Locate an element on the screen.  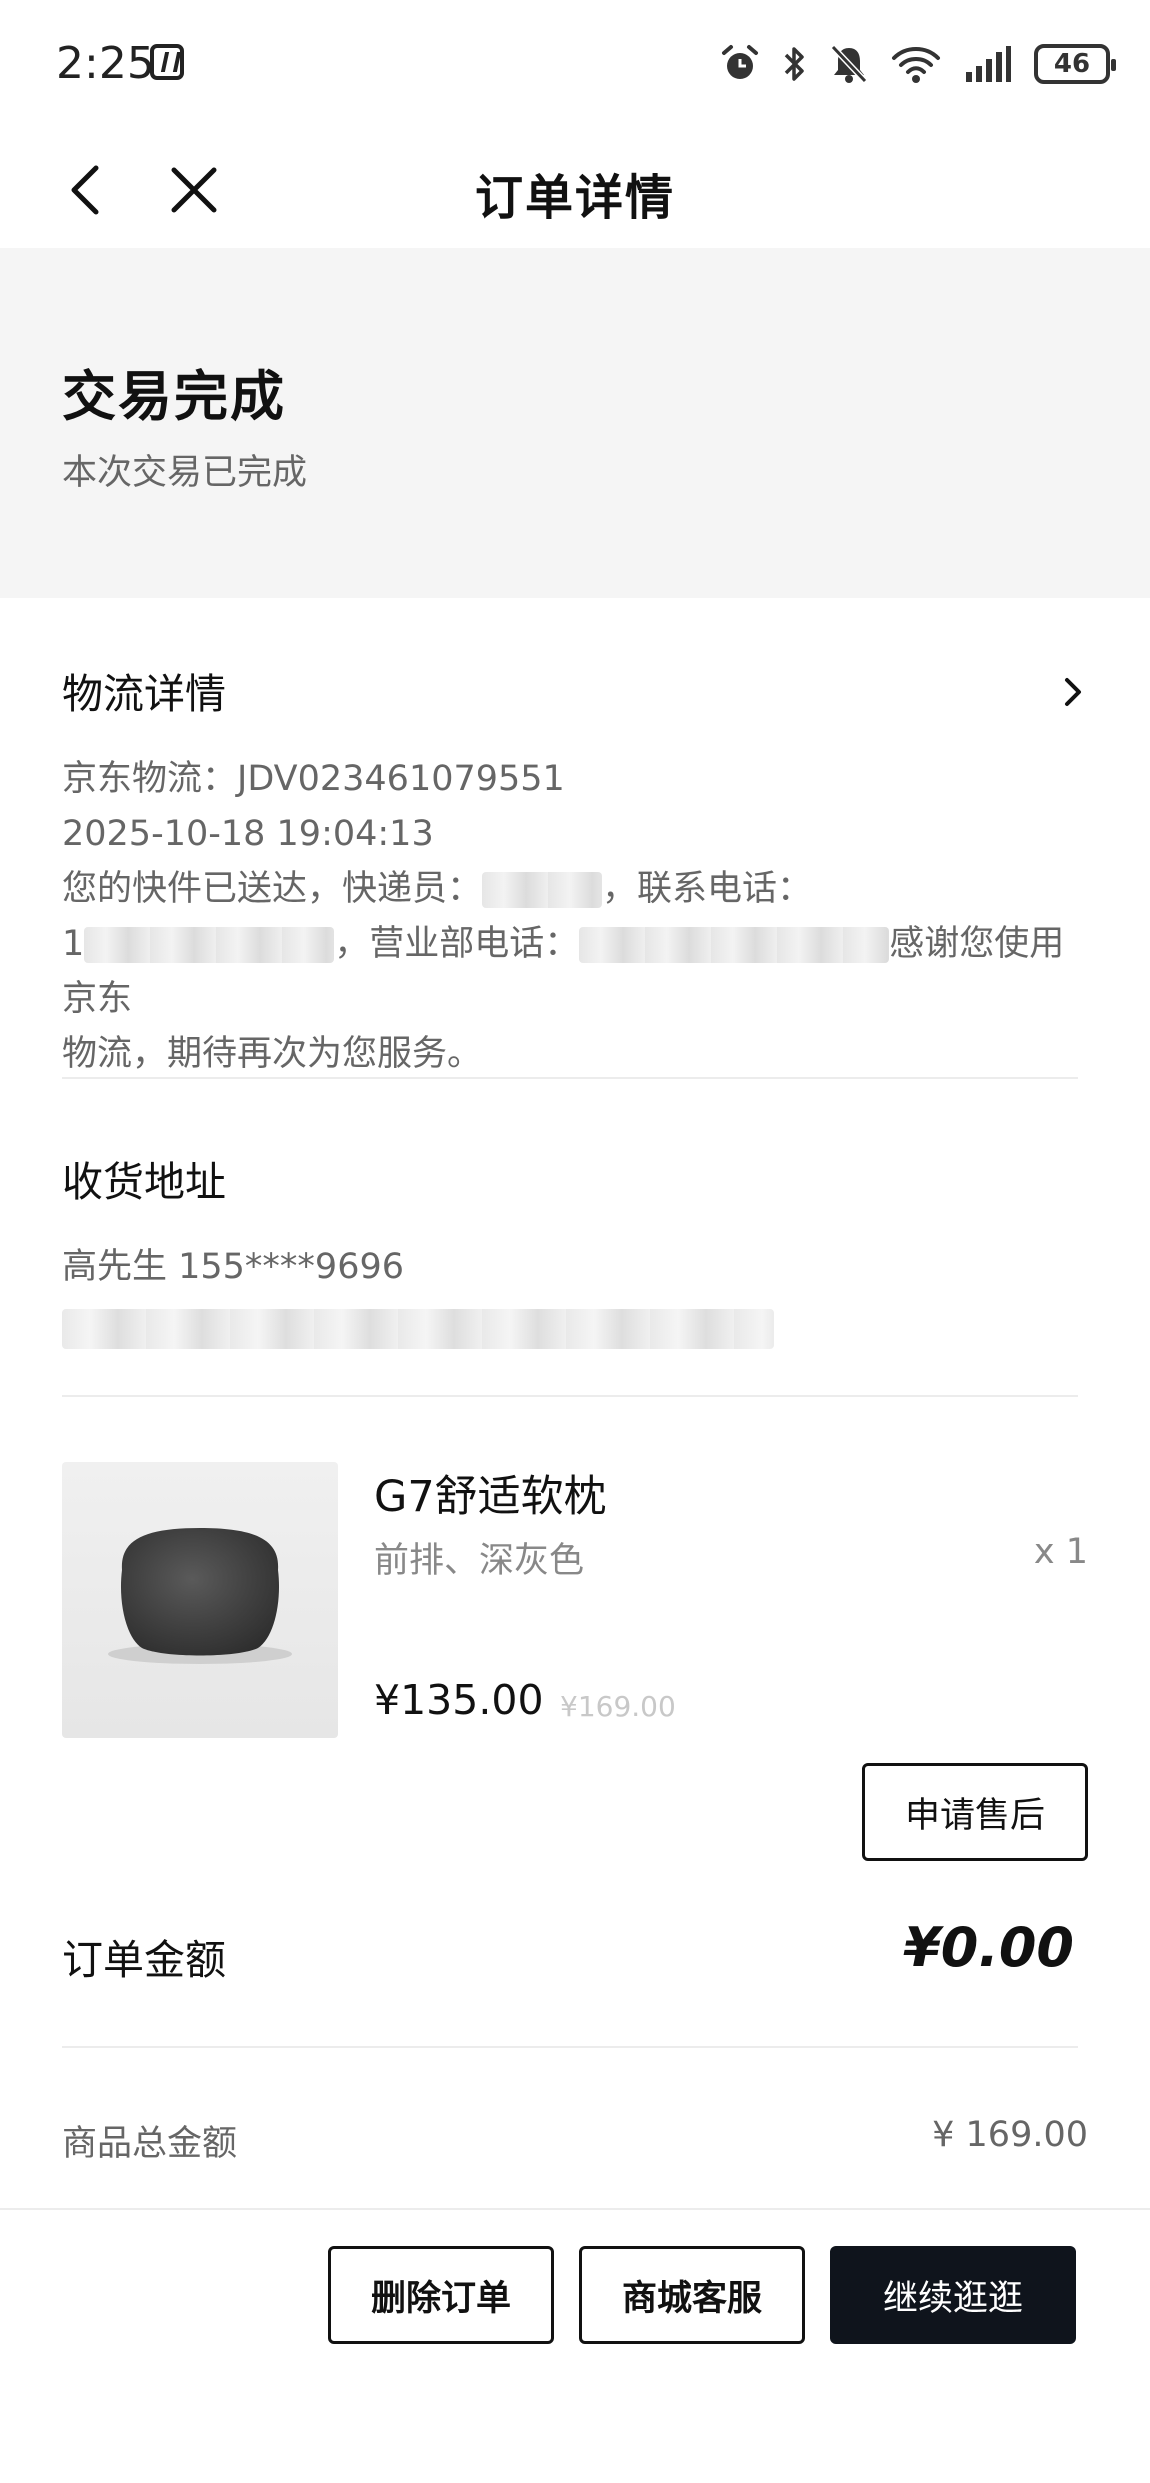
battery-level: 46 is located at coordinates (1072, 64).